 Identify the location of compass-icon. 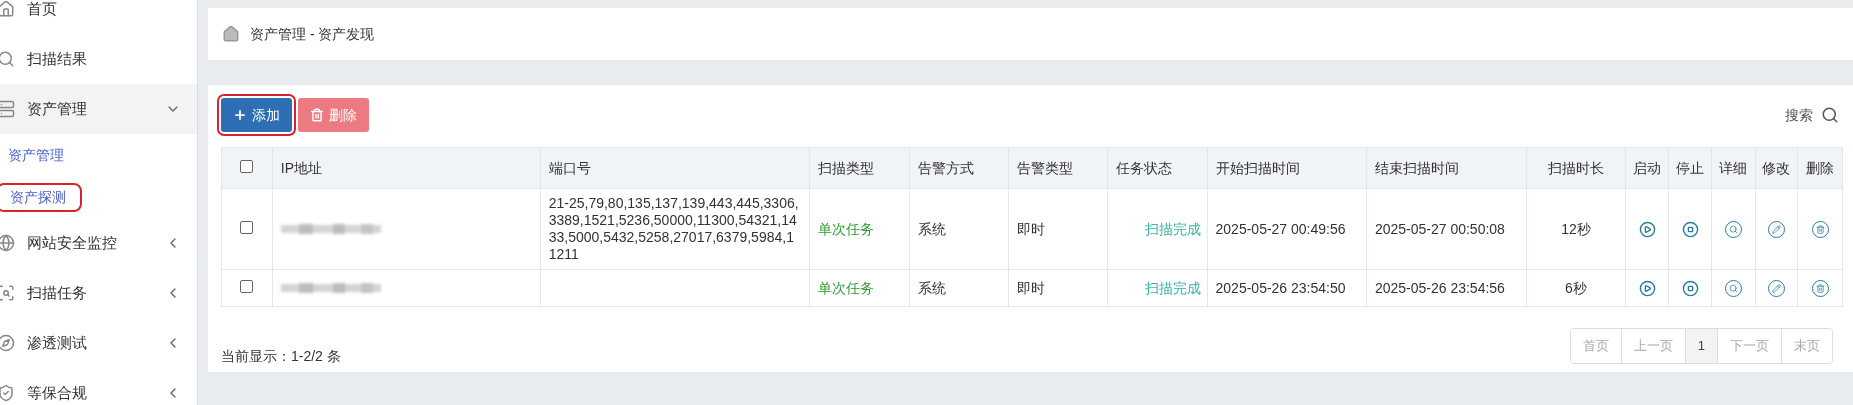
(7, 343).